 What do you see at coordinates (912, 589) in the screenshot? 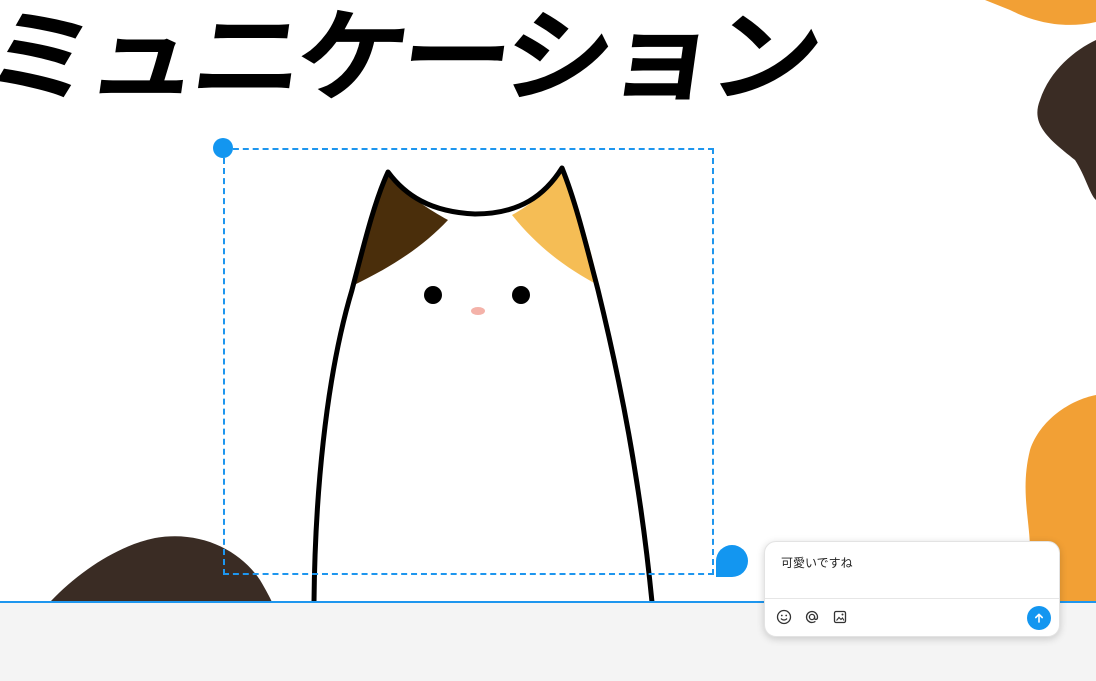
I see `comment-box: 可愛いですね` at bounding box center [912, 589].